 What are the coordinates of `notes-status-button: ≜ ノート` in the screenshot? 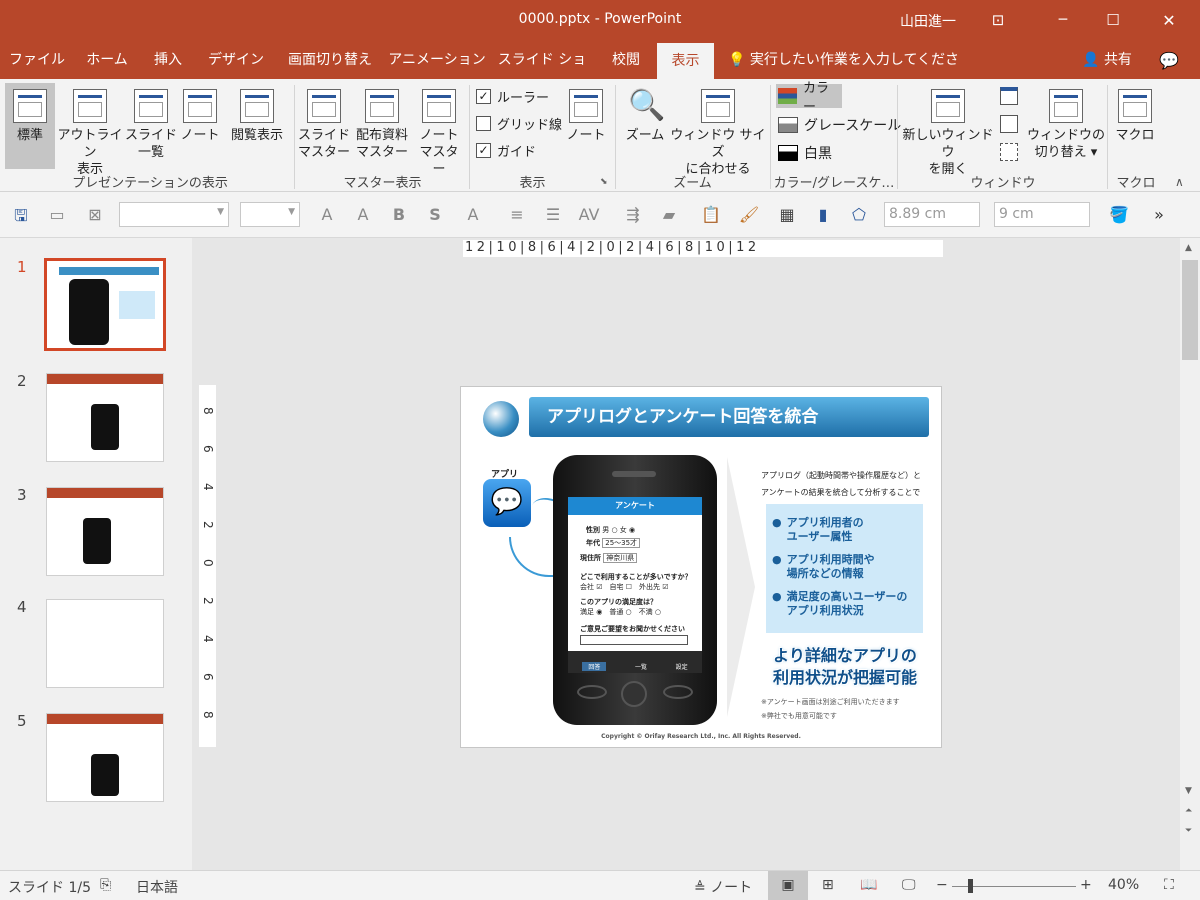 It's located at (723, 887).